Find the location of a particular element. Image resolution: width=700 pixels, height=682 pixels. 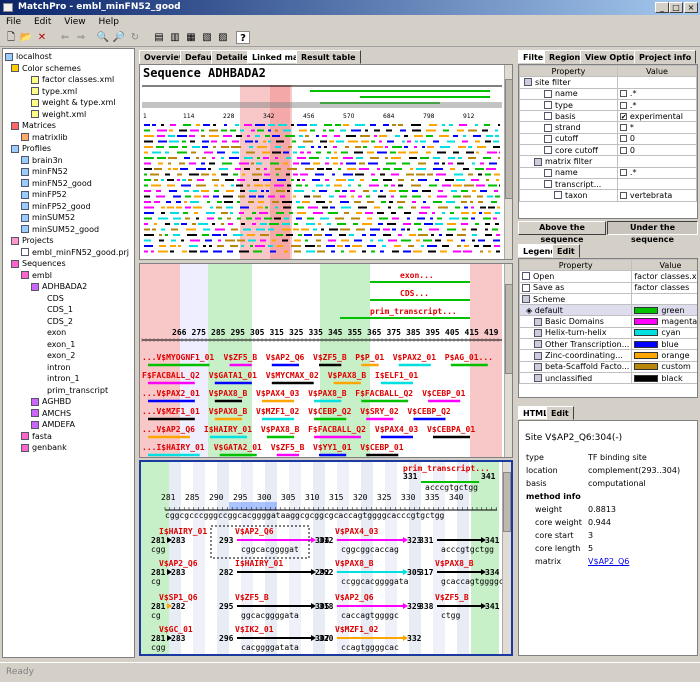

tree-genbank: genbank is located at coordinates (68, 448).